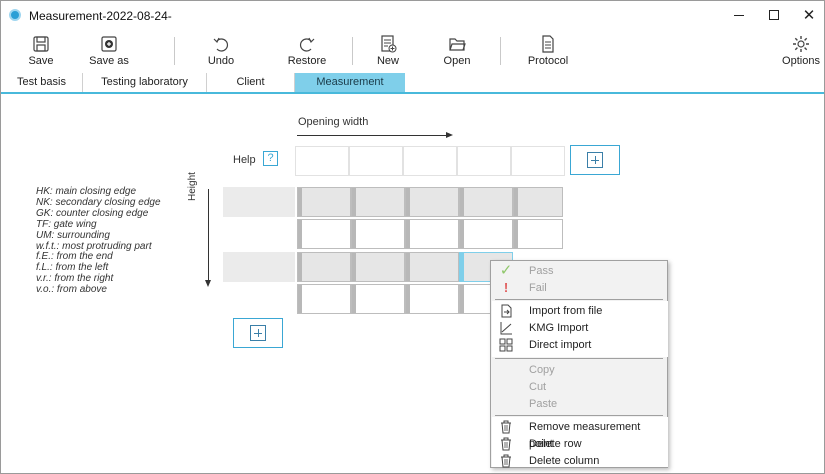 The width and height of the screenshot is (825, 474). What do you see at coordinates (579, 404) in the screenshot?
I see `menu-item-paste: Paste` at bounding box center [579, 404].